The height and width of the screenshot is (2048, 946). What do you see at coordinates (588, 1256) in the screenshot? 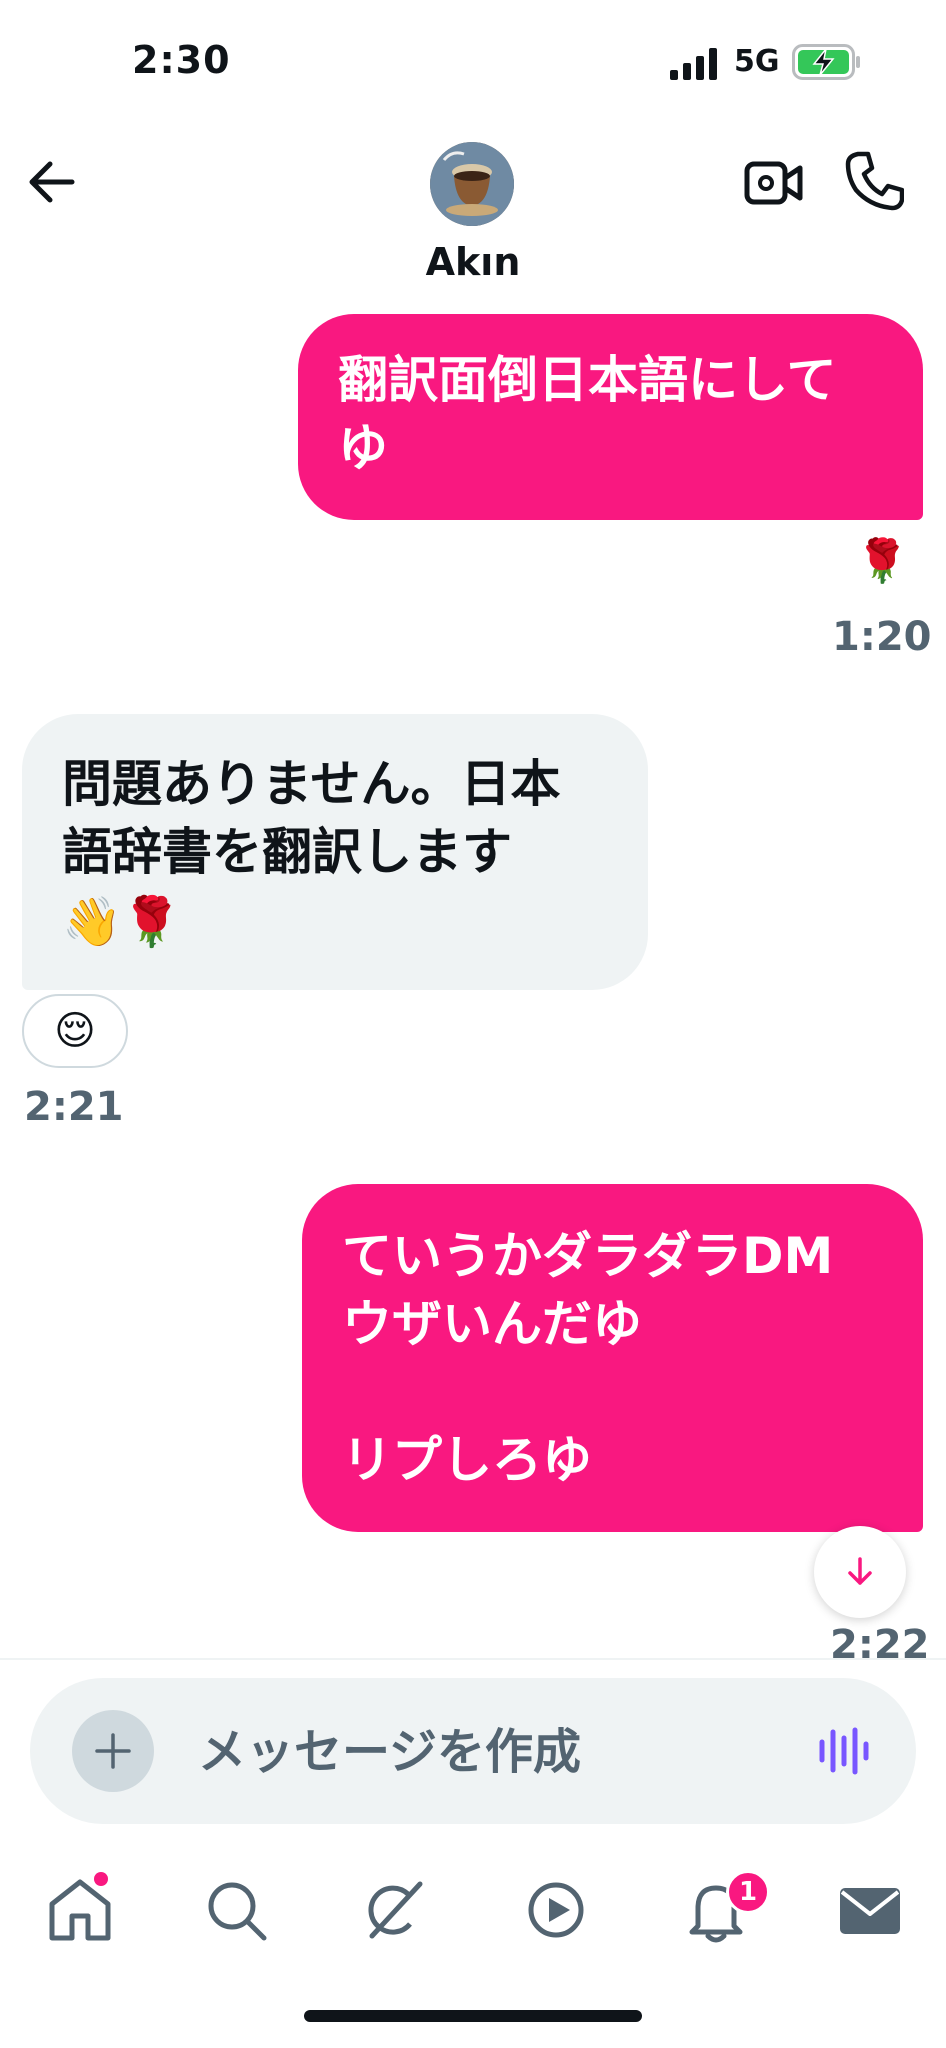
I see `message-text: ていうかダラダラDM` at bounding box center [588, 1256].